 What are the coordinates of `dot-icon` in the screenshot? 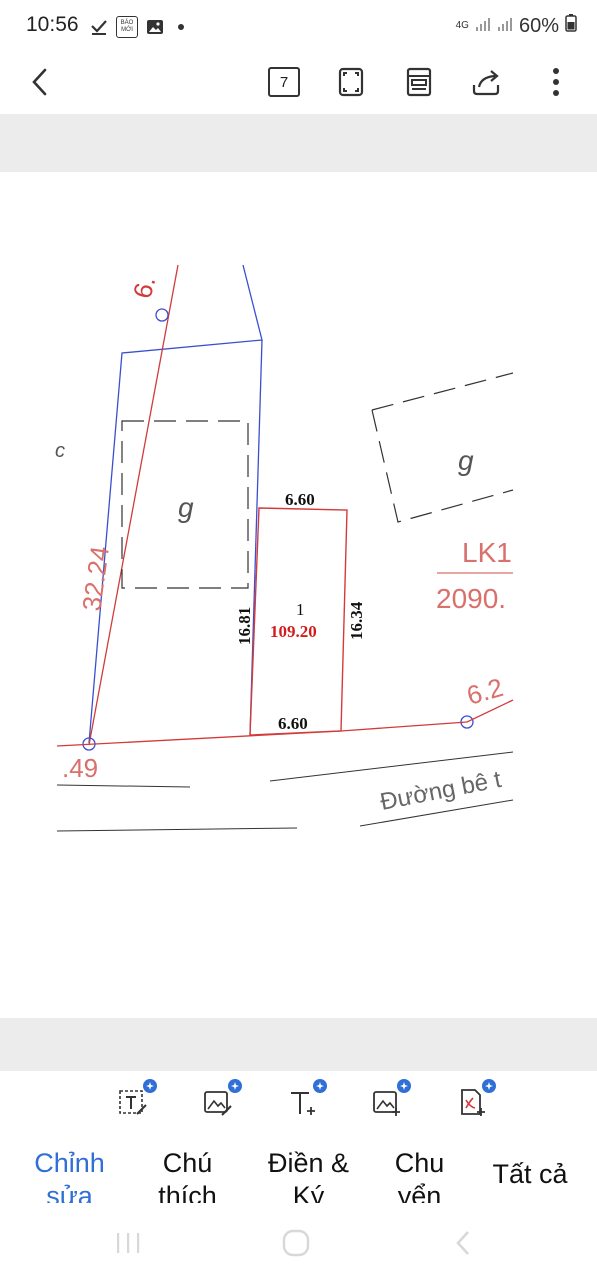 It's located at (181, 27).